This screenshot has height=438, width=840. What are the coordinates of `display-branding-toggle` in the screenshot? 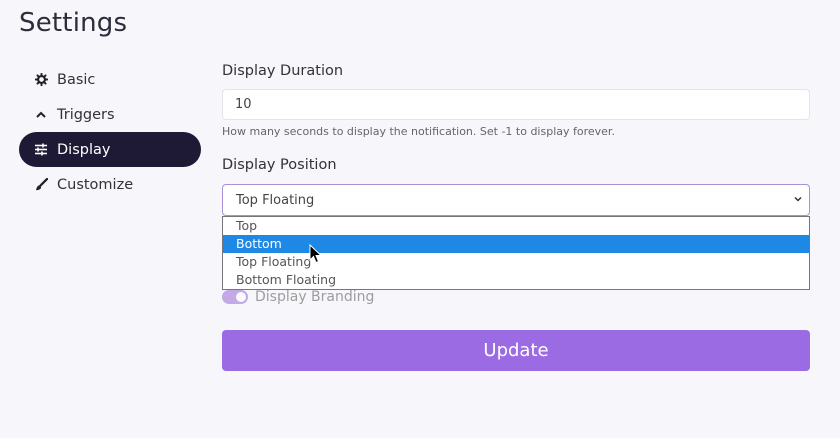 It's located at (235, 297).